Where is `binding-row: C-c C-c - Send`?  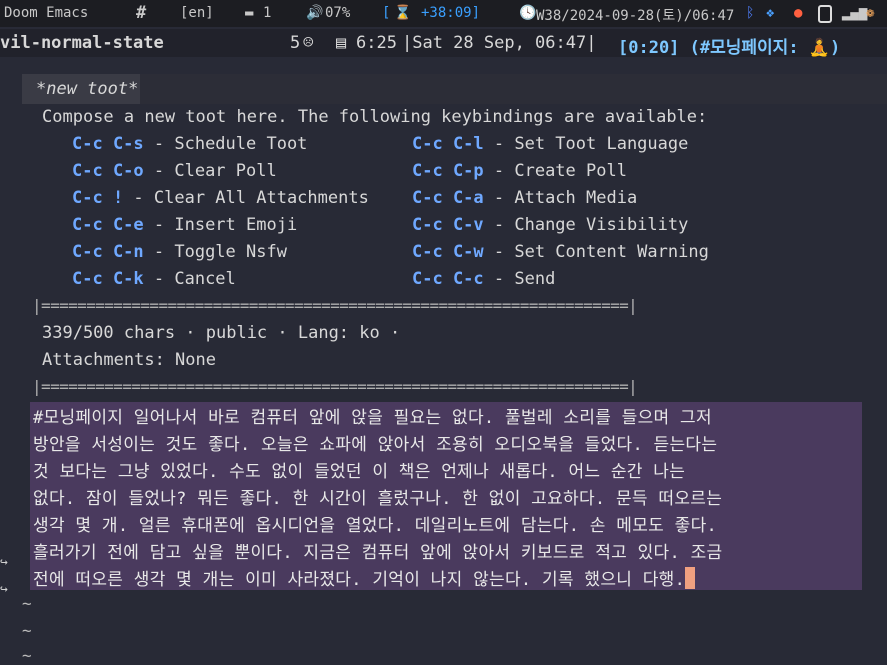
binding-row: C-c C-c - Send is located at coordinates (483, 279).